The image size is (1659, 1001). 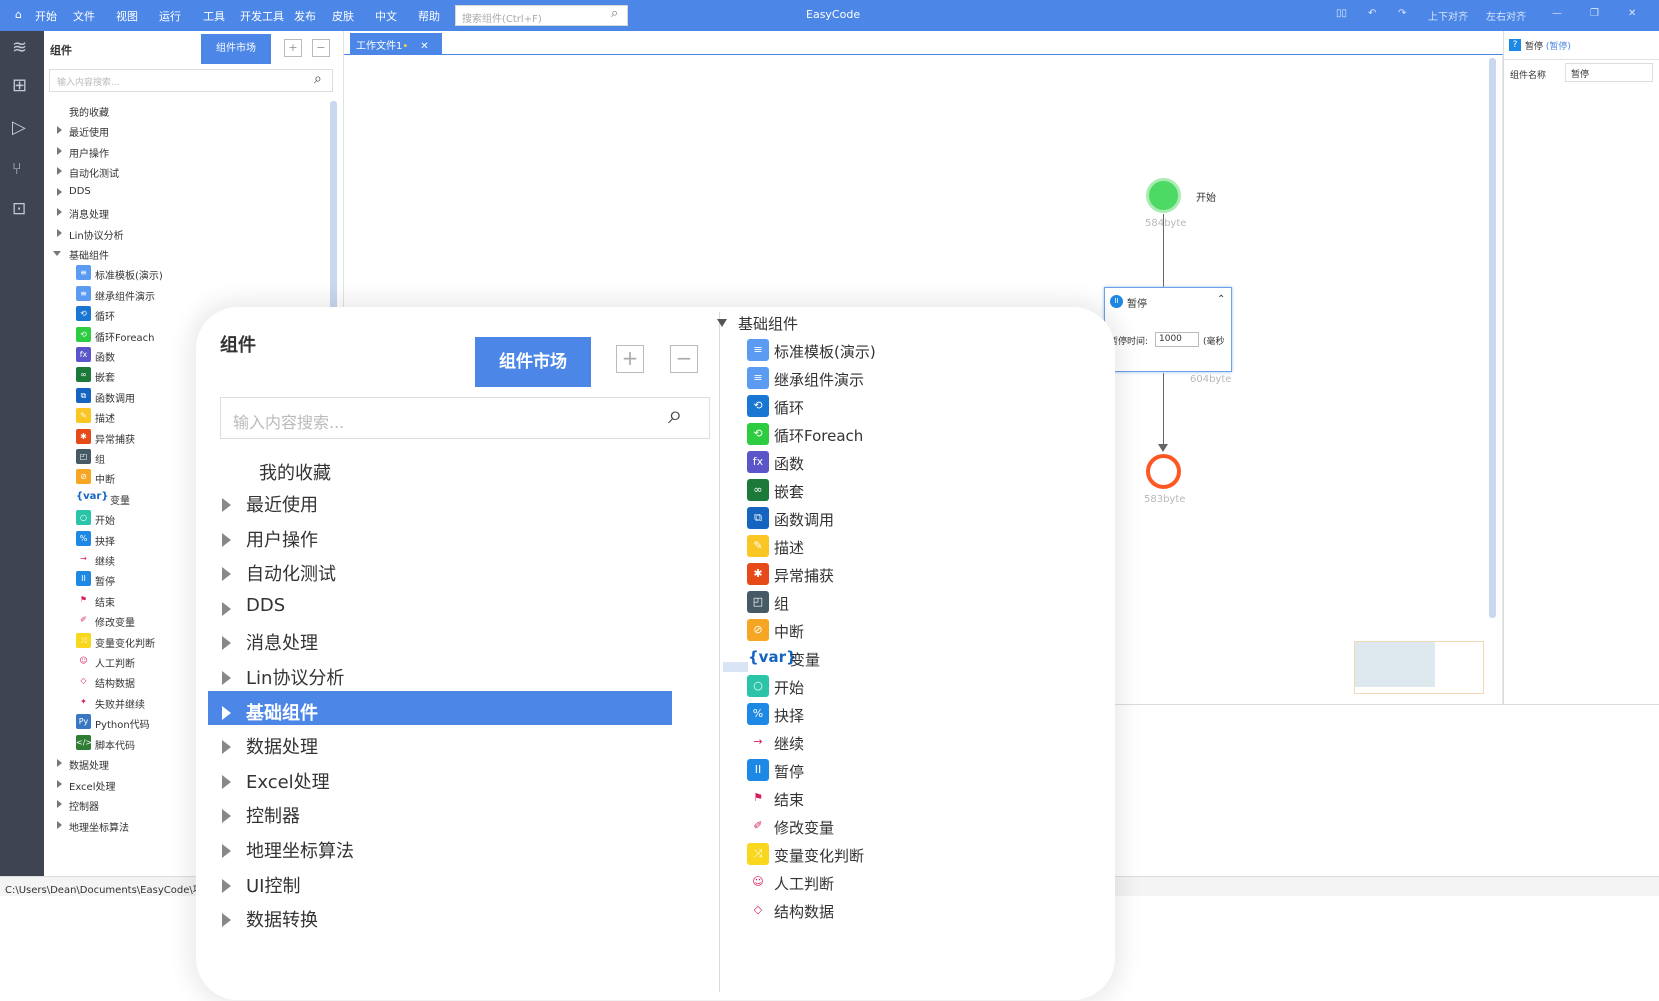 I want to click on mag-search-icon: ⌕, so click(x=675, y=415).